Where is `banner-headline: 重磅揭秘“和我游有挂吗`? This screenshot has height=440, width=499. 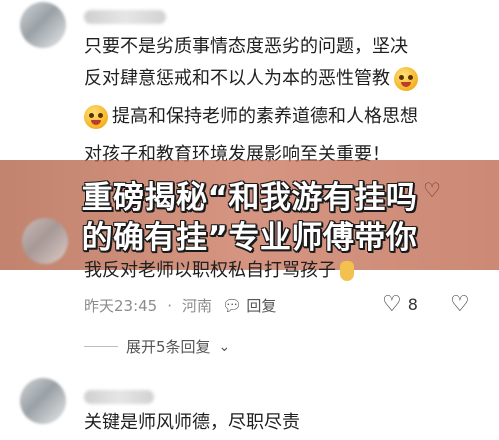
banner-headline: 重磅揭秘“和我游有挂吗 is located at coordinates (249, 198).